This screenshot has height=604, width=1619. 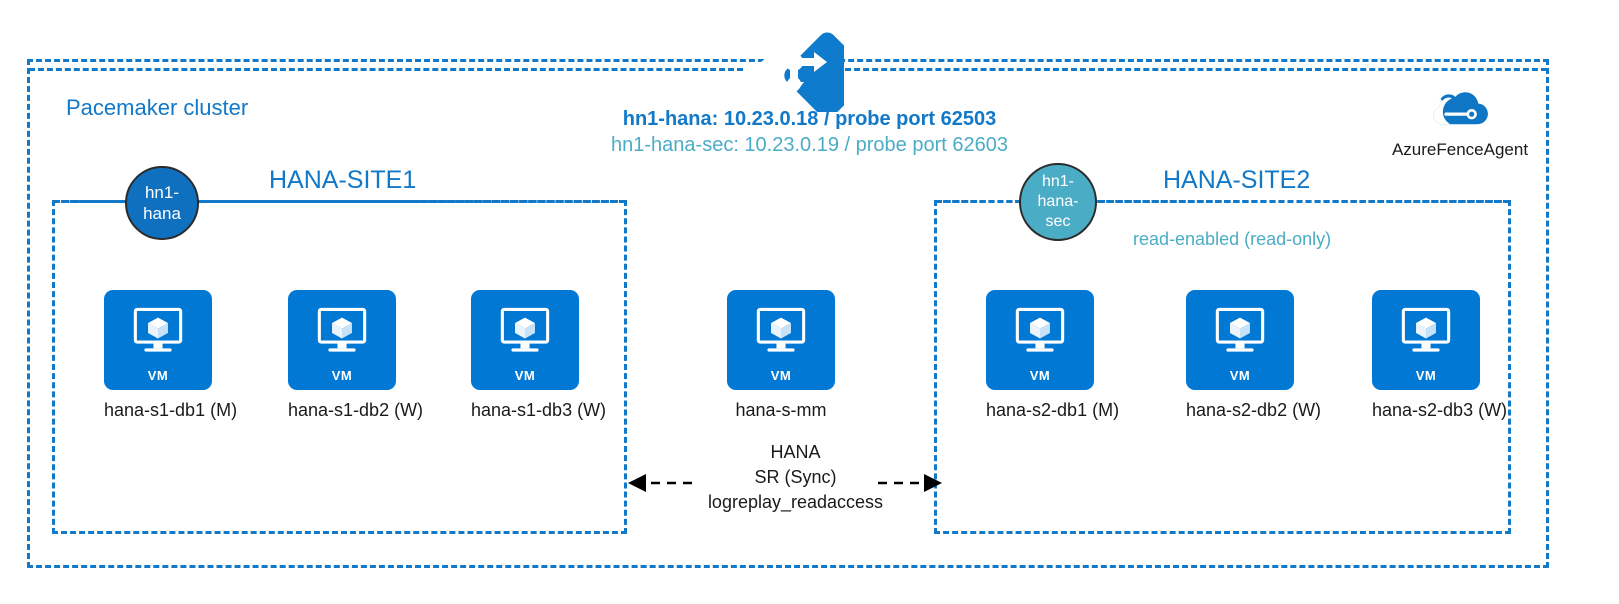 I want to click on badge-line: hana, so click(x=162, y=213).